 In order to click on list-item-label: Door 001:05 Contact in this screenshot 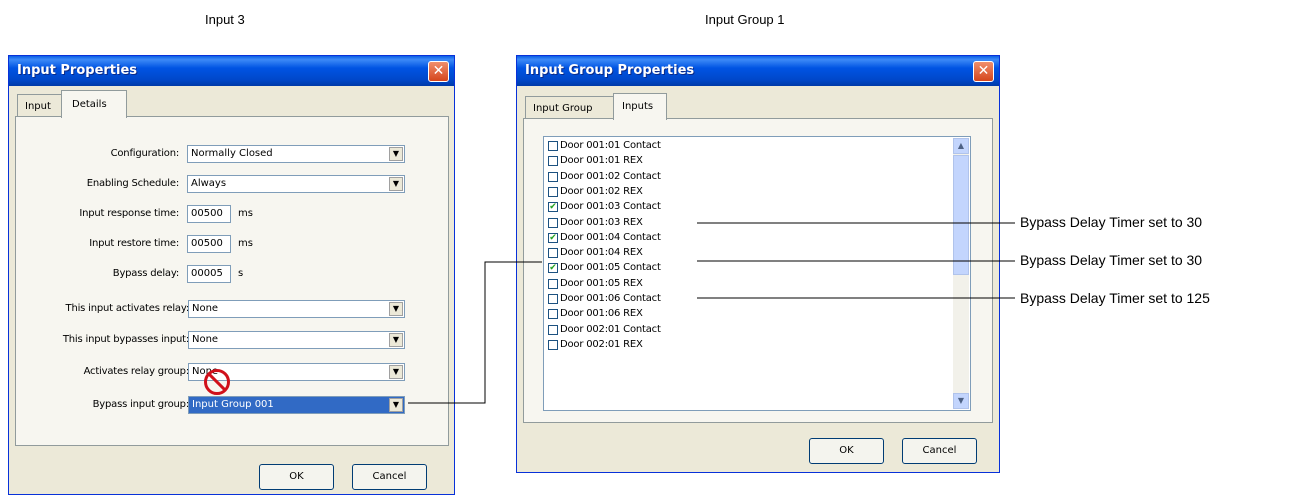, I will do `click(610, 268)`.